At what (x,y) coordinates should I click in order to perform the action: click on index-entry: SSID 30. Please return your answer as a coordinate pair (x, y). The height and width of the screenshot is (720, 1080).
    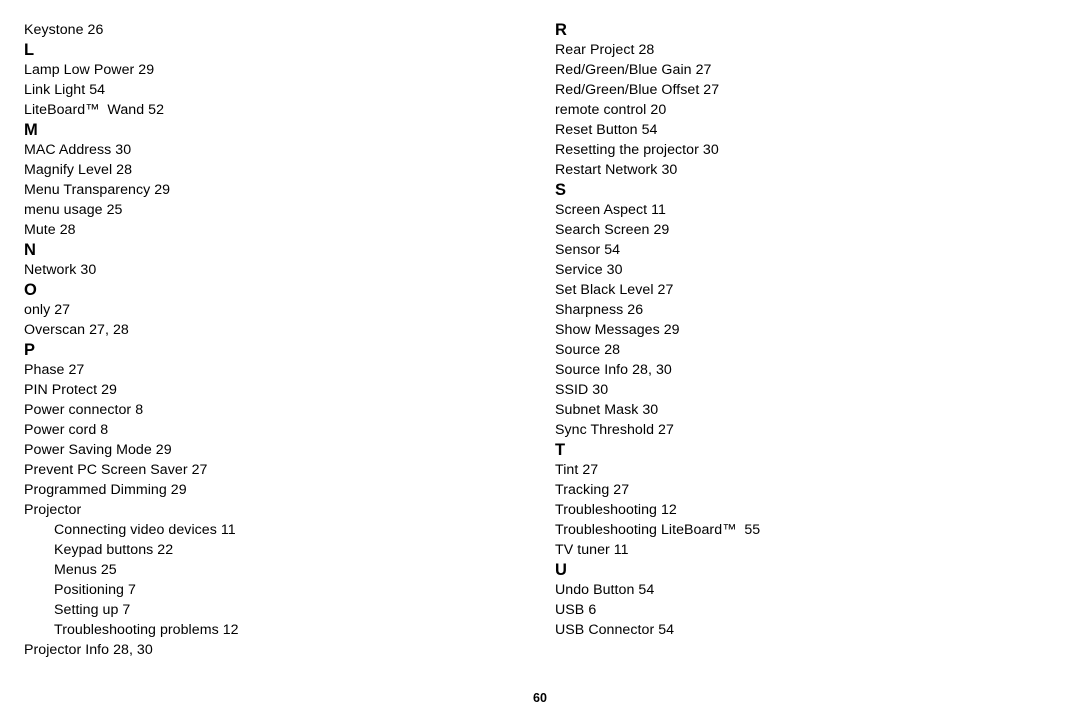
    Looking at the image, I should click on (582, 390).